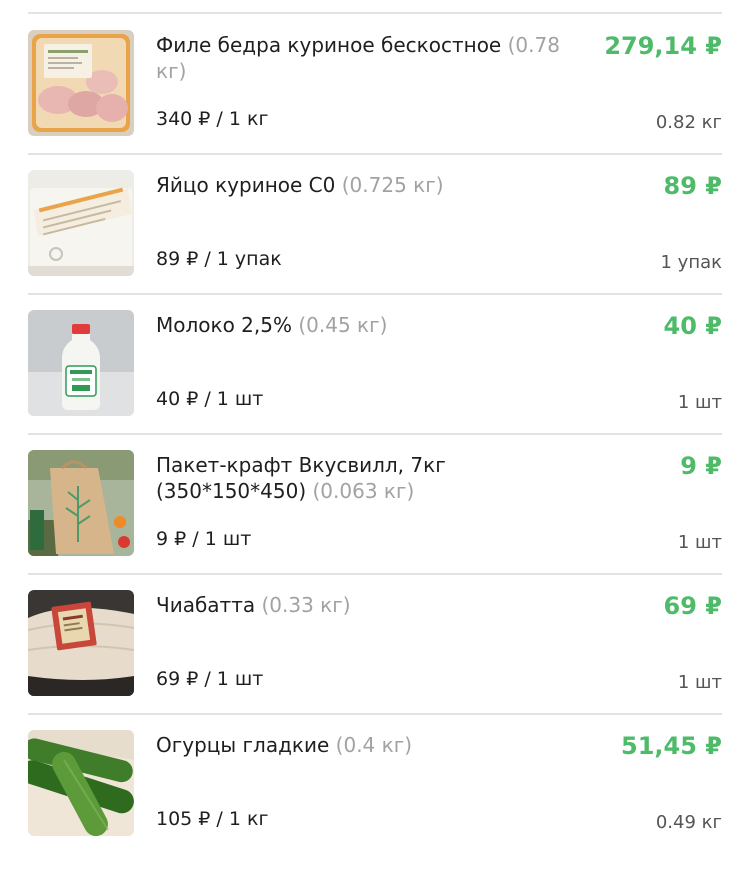  Describe the element at coordinates (692, 186) in the screenshot. I see `item-total-price: 89 ₽` at that location.